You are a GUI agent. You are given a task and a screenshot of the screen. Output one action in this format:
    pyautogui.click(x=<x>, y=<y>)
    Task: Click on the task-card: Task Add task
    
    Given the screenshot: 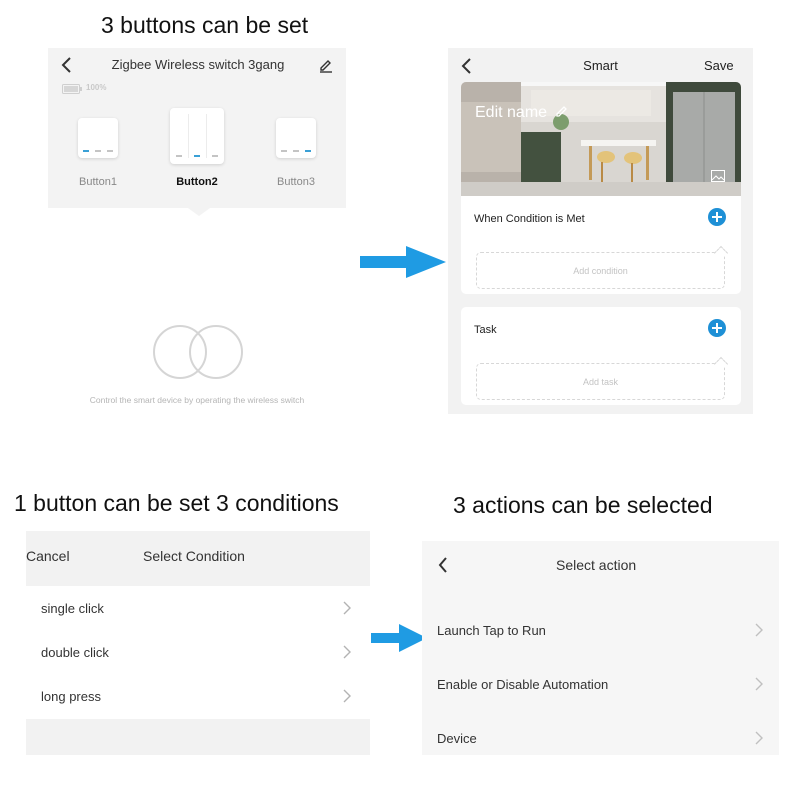 What is the action you would take?
    pyautogui.click(x=601, y=356)
    